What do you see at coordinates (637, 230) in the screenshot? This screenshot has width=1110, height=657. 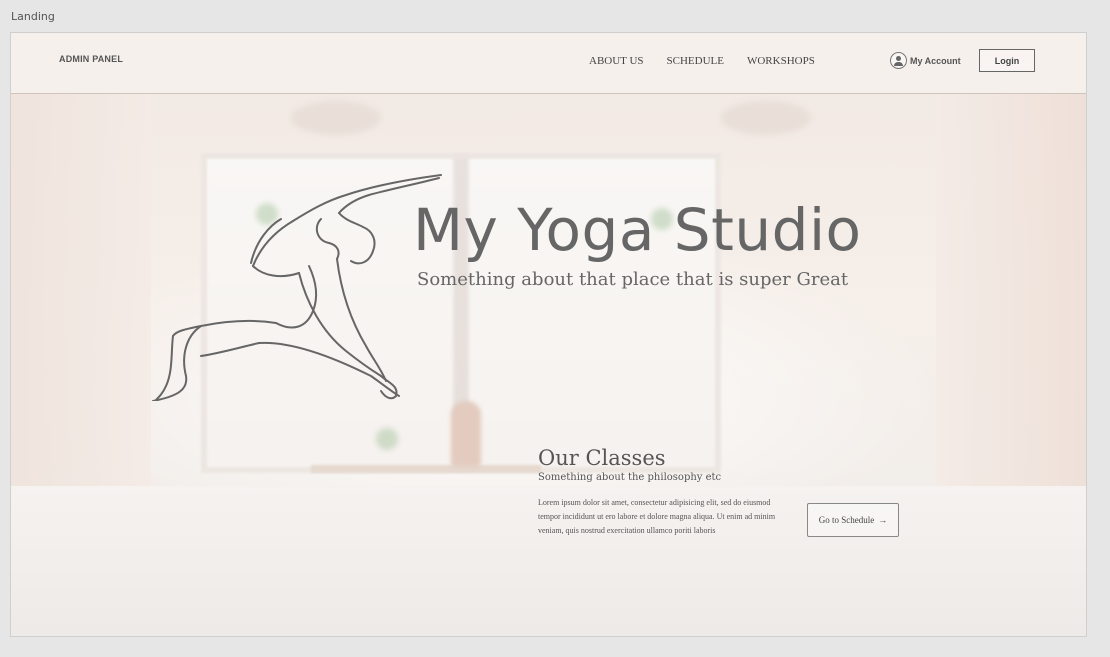 I see `hero-title: My Yoga Studio` at bounding box center [637, 230].